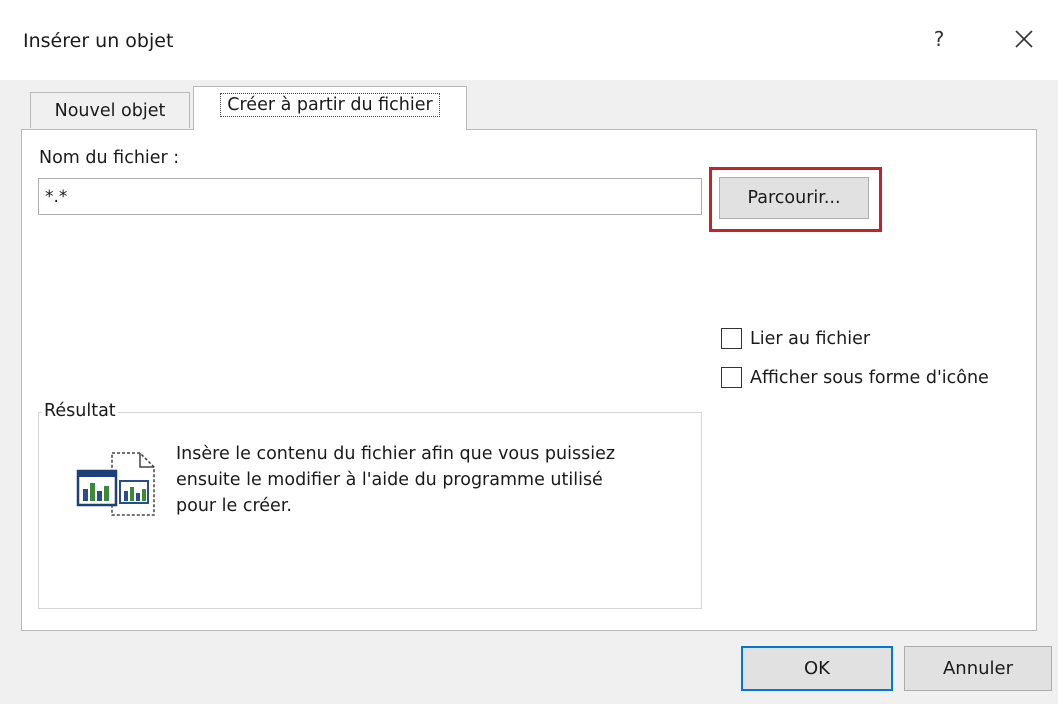 This screenshot has height=704, width=1058. Describe the element at coordinates (810, 338) in the screenshot. I see `link-to-file-label: Lier au fichier` at that location.